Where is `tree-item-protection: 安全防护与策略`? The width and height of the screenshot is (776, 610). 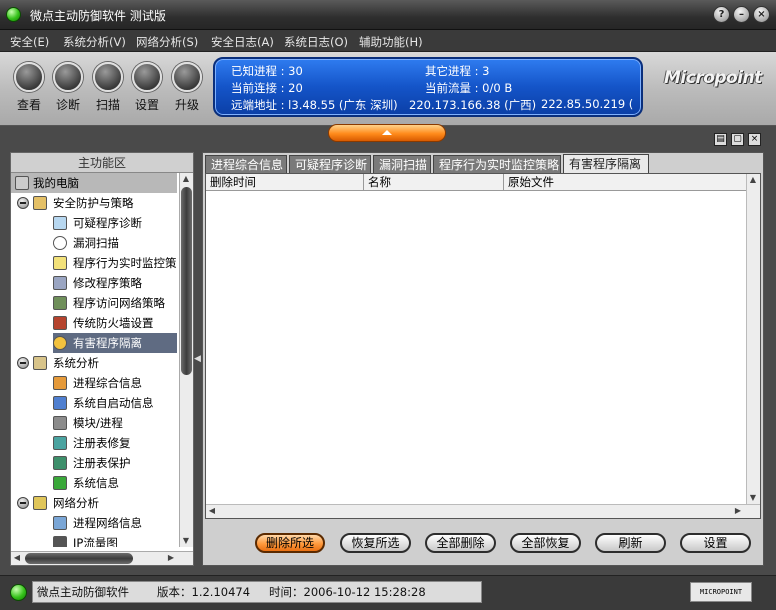 tree-item-protection: 安全防护与策略 is located at coordinates (94, 203).